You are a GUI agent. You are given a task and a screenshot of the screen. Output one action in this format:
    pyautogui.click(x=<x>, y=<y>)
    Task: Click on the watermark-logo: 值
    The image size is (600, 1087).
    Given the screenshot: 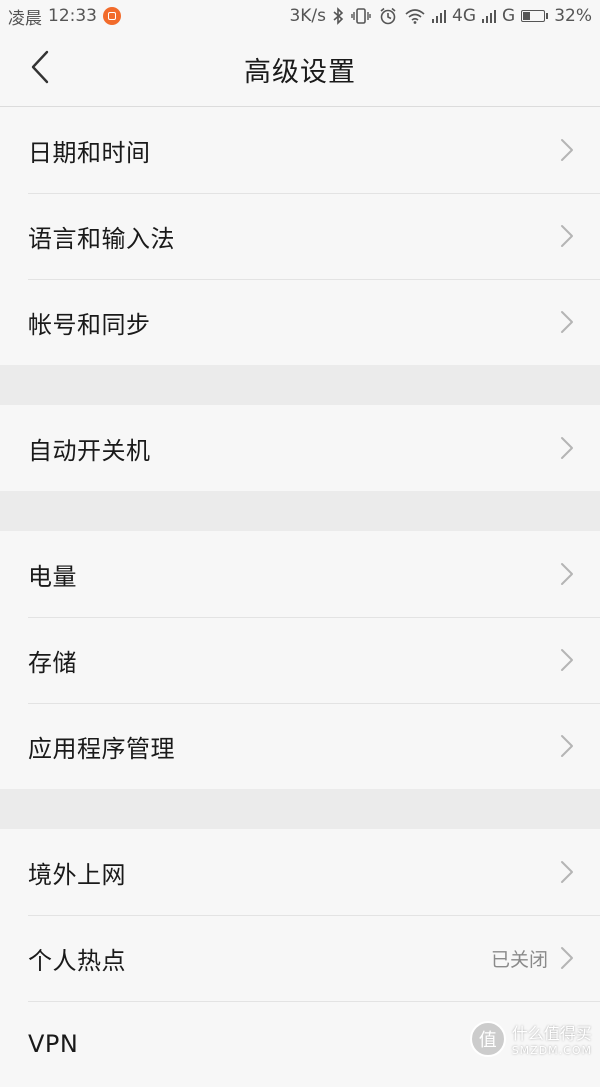 What is the action you would take?
    pyautogui.click(x=487, y=1038)
    